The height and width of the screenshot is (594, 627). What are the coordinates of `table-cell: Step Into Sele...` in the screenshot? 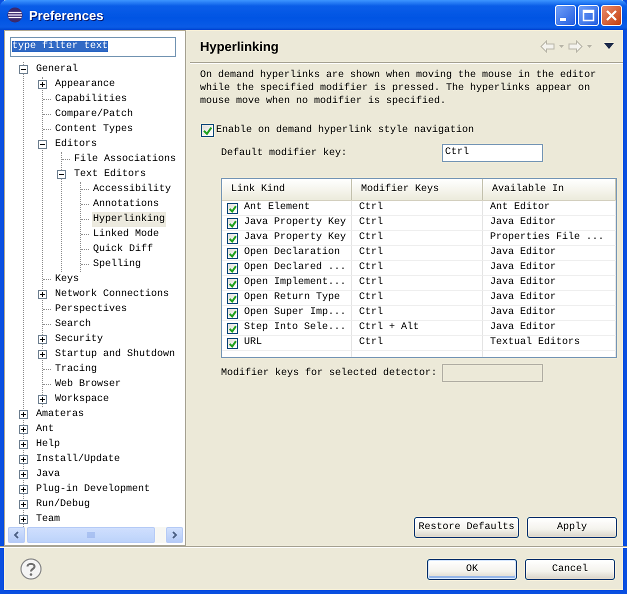 It's located at (295, 328).